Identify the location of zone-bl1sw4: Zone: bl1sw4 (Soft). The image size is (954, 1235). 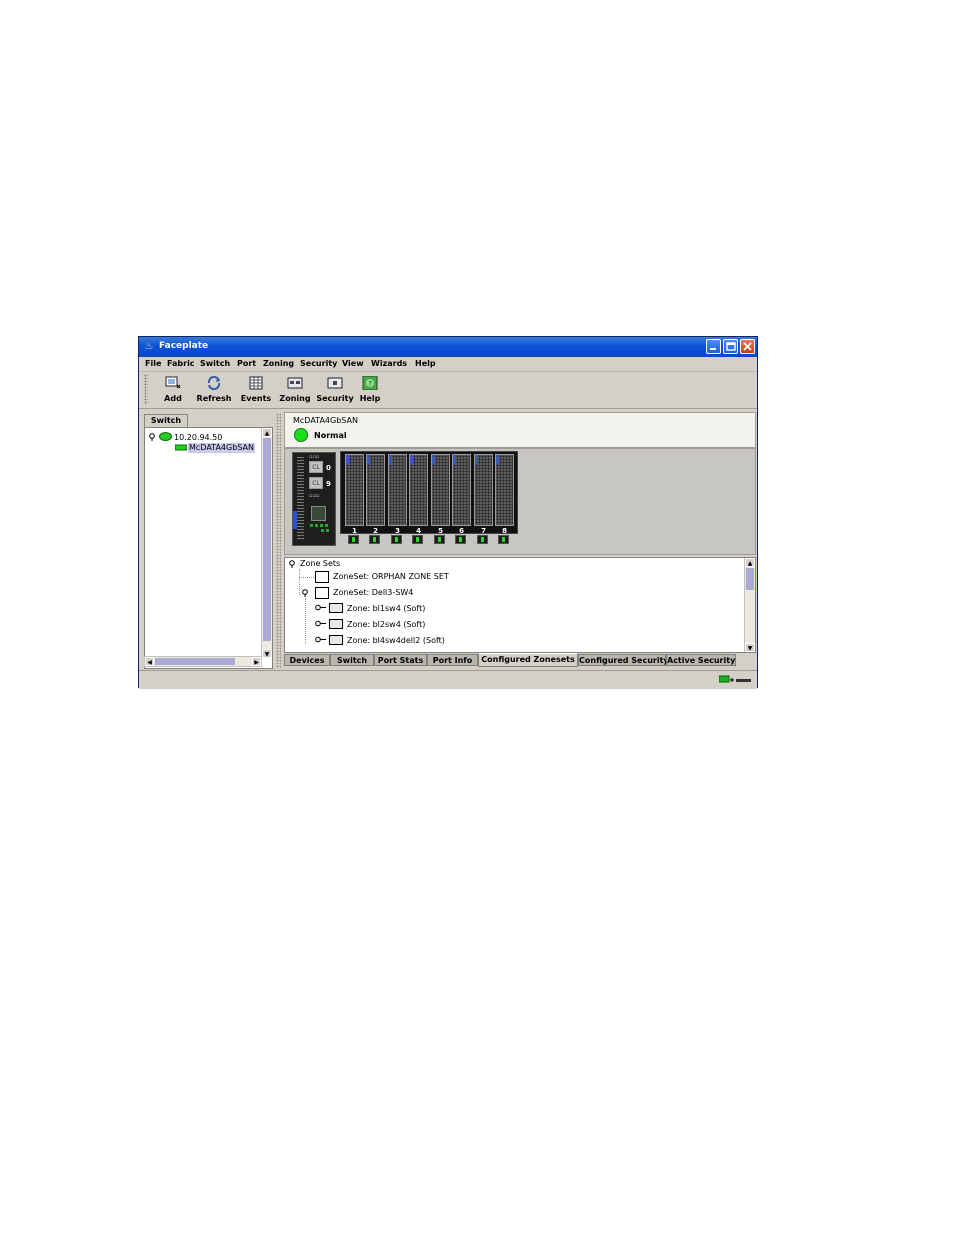
(386, 609).